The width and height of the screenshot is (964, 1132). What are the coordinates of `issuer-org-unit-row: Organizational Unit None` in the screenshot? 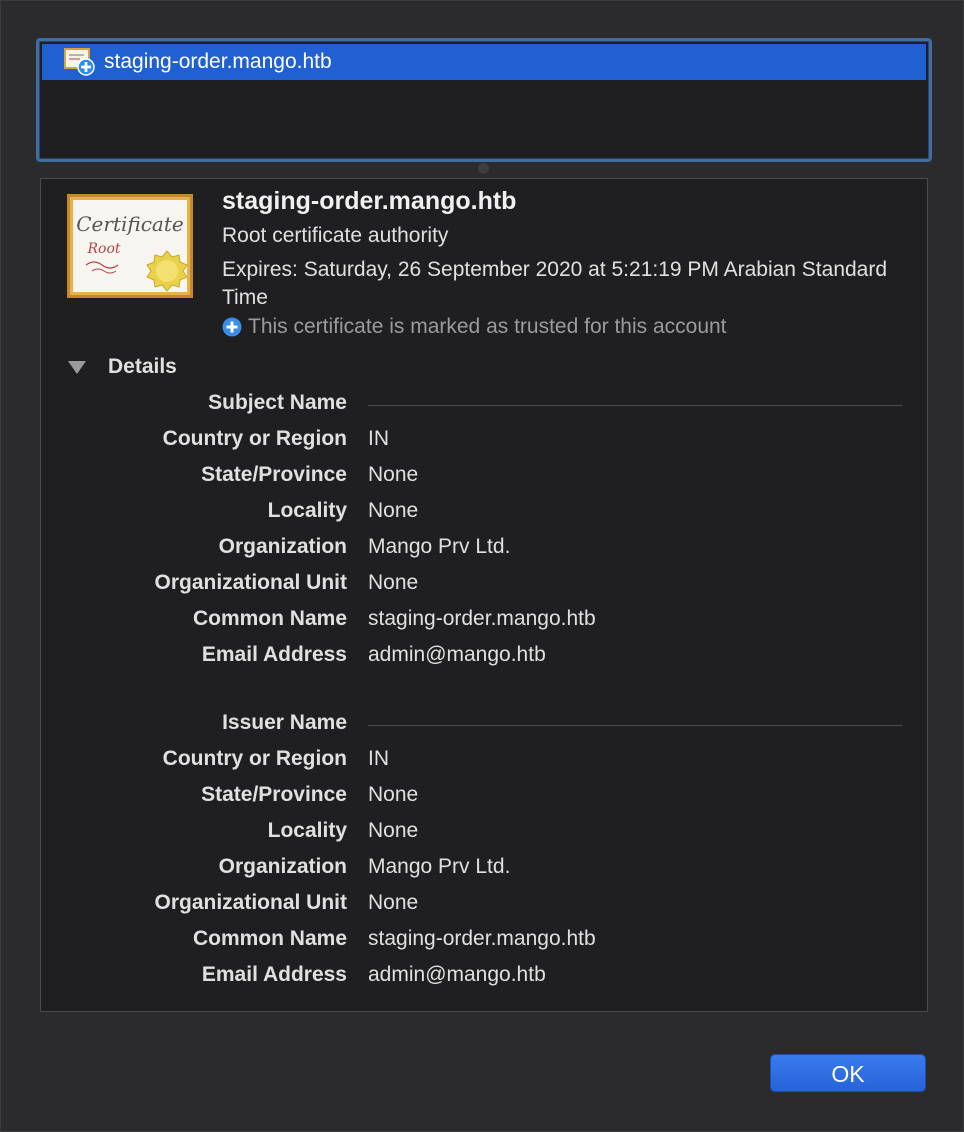 It's located at (484, 906).